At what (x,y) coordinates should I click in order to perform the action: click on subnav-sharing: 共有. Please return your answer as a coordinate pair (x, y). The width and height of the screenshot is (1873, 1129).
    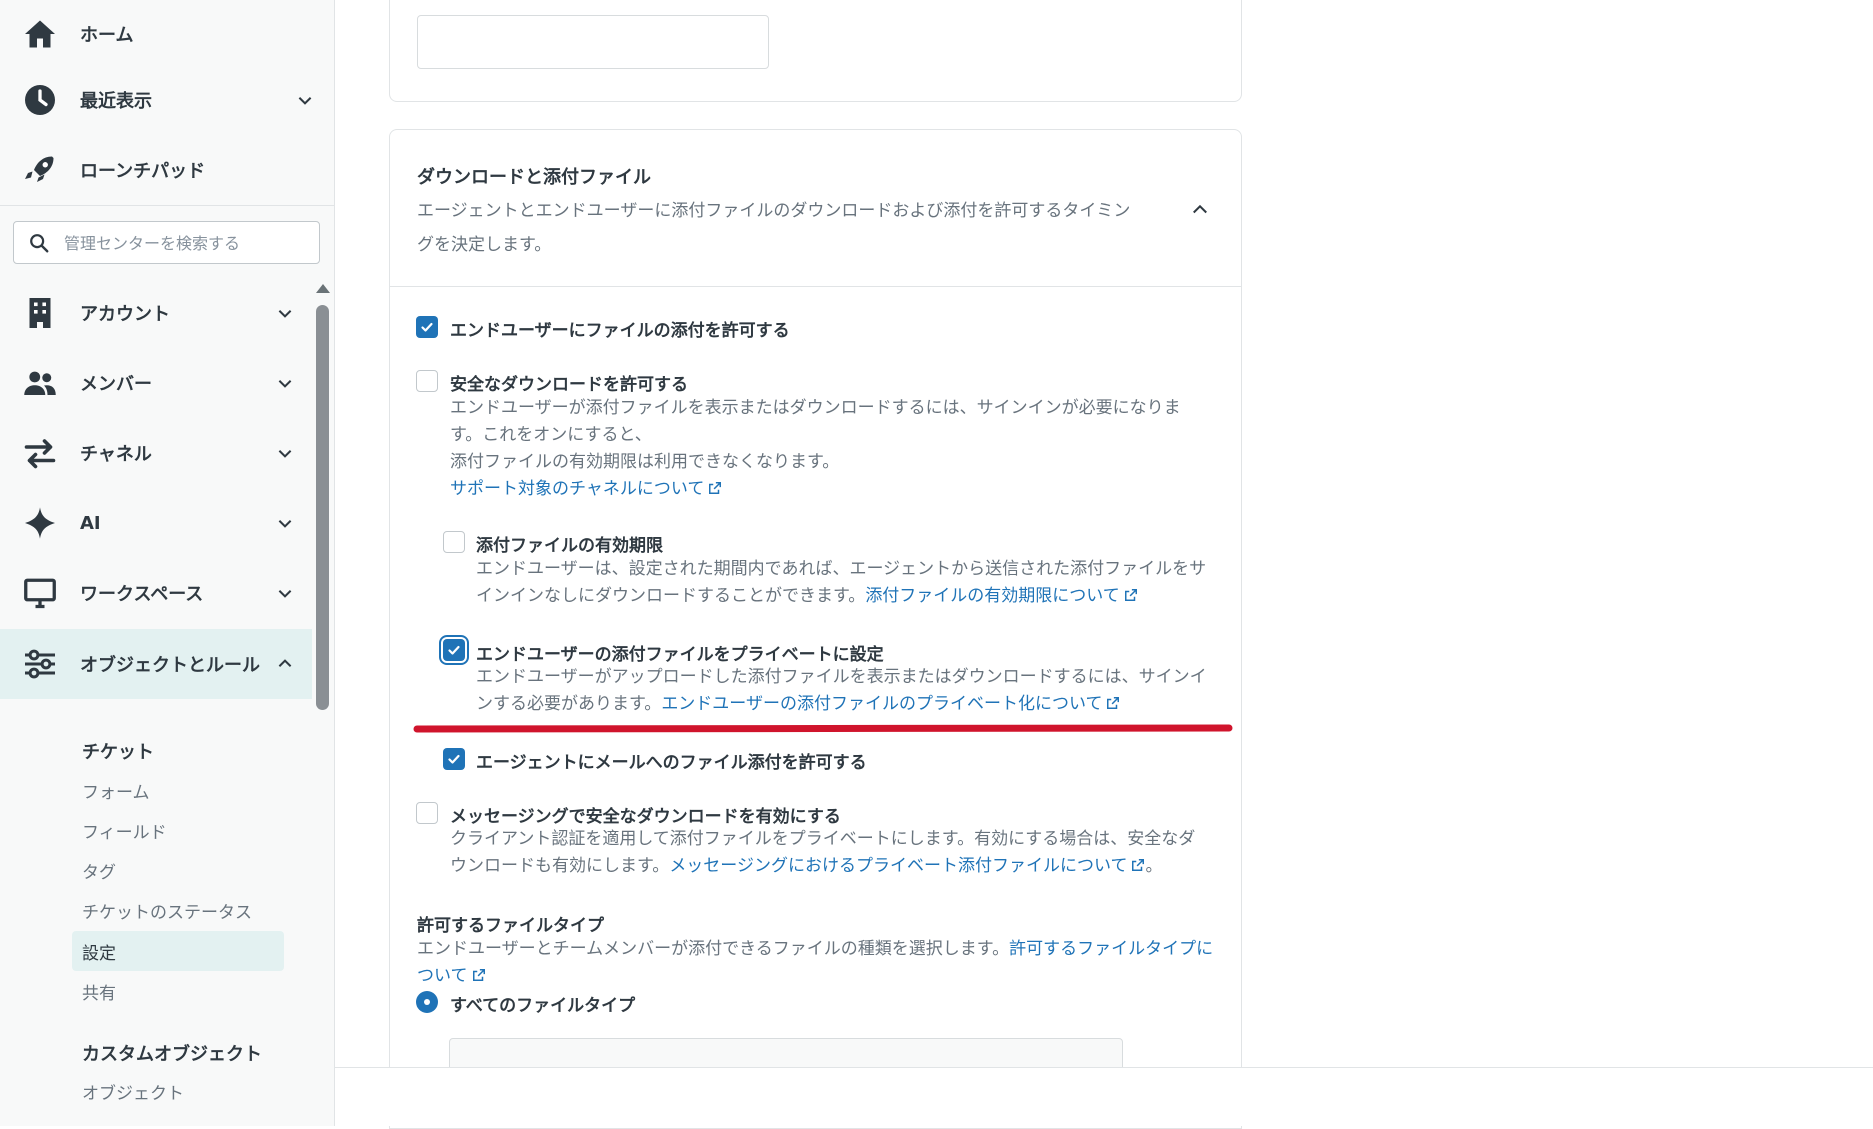
    Looking at the image, I should click on (178, 991).